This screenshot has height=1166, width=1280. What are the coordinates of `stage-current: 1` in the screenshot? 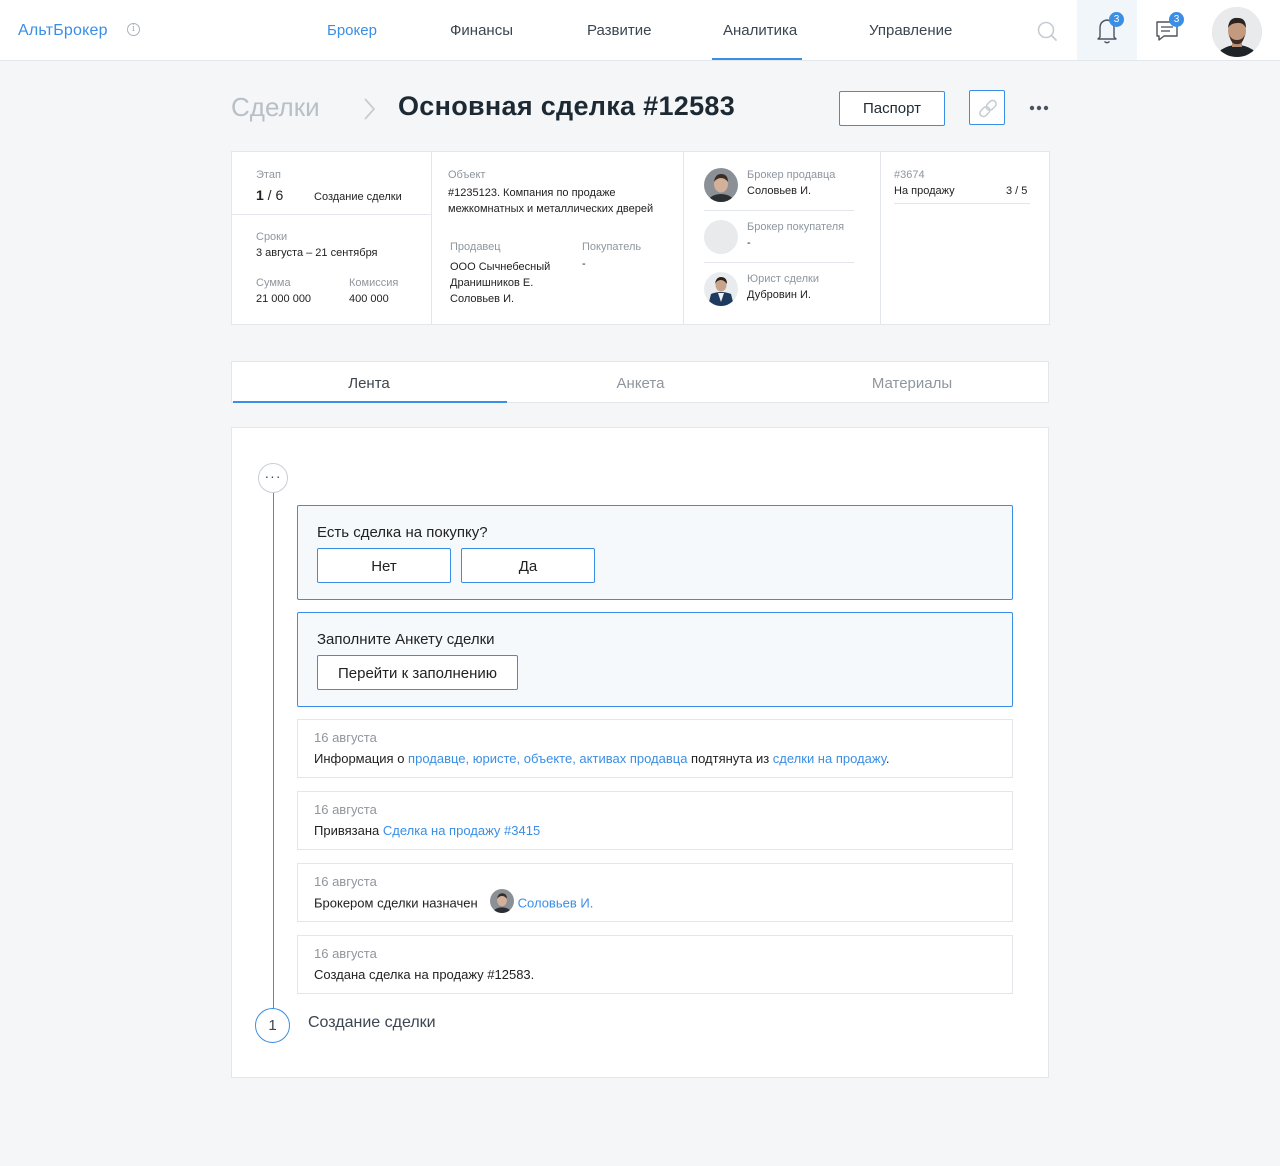 It's located at (260, 195).